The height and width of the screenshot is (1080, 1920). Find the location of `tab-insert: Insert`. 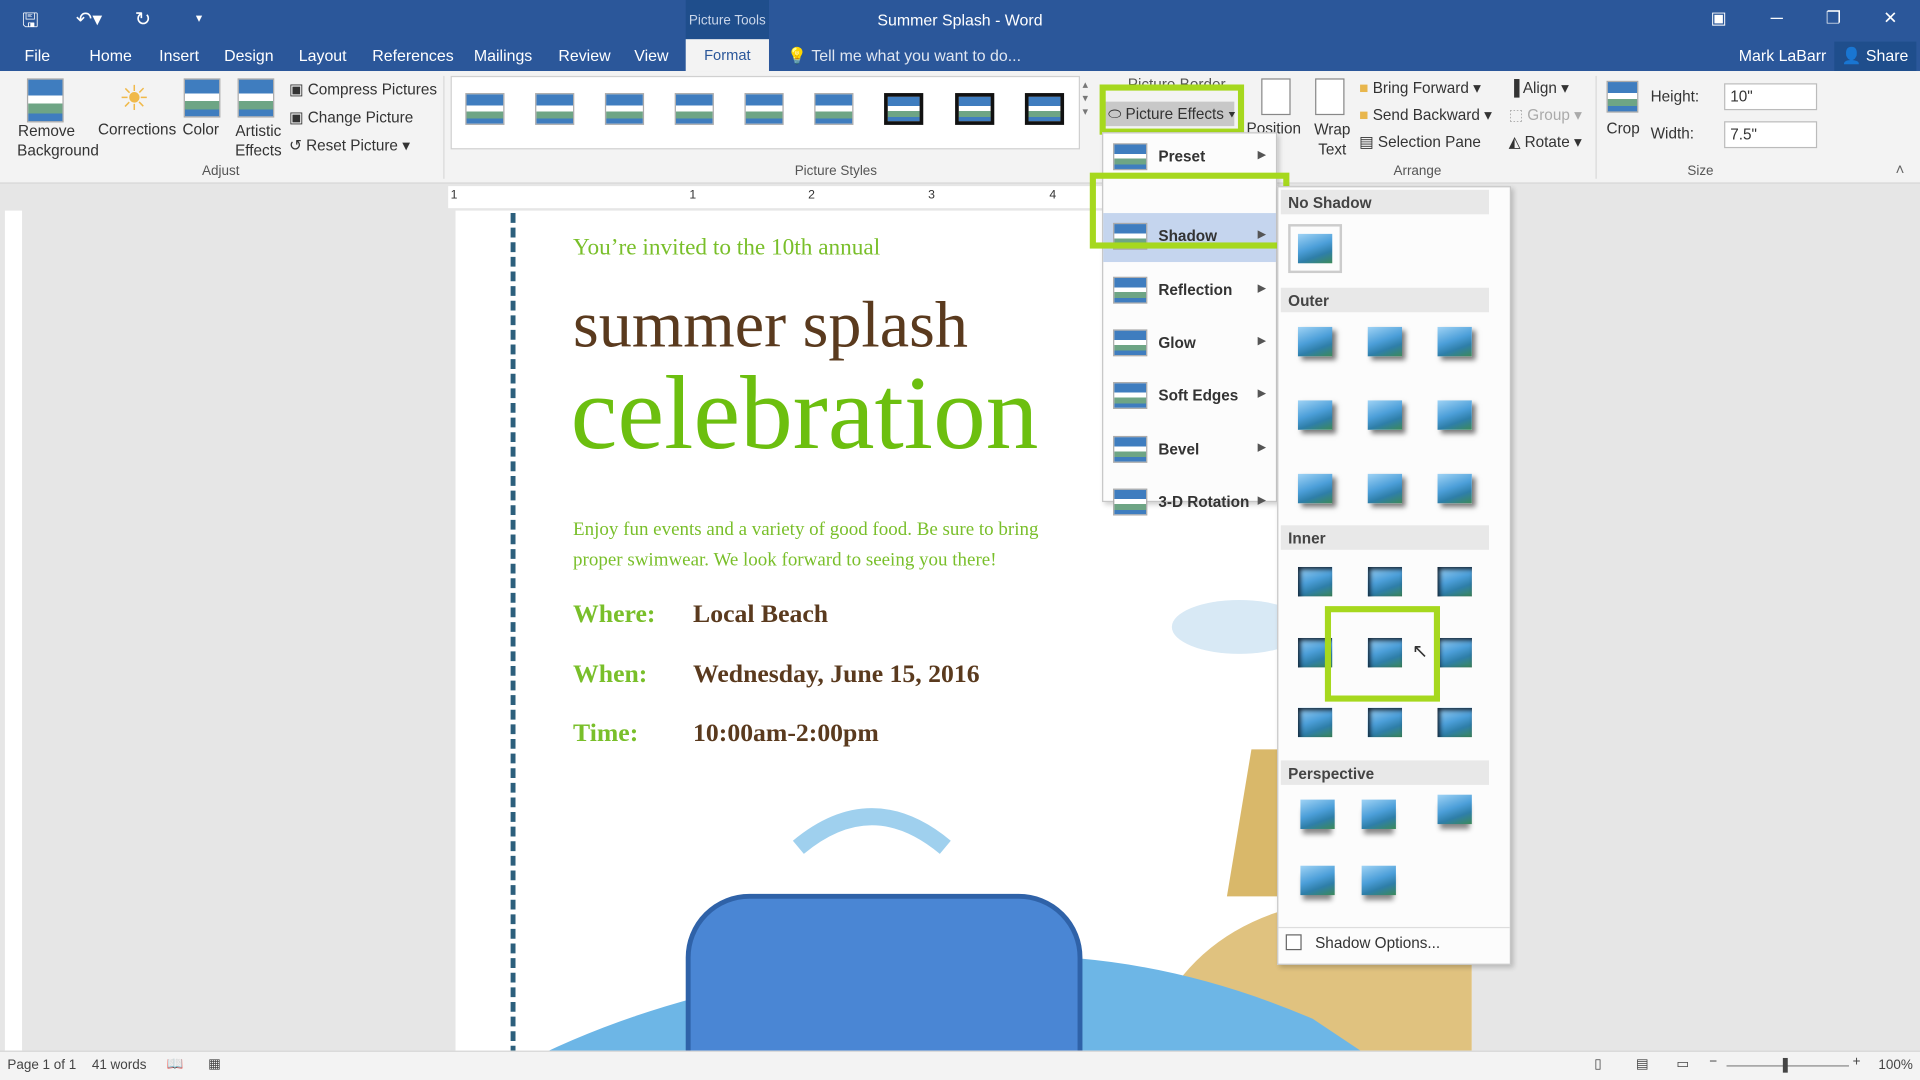

tab-insert: Insert is located at coordinates (179, 56).